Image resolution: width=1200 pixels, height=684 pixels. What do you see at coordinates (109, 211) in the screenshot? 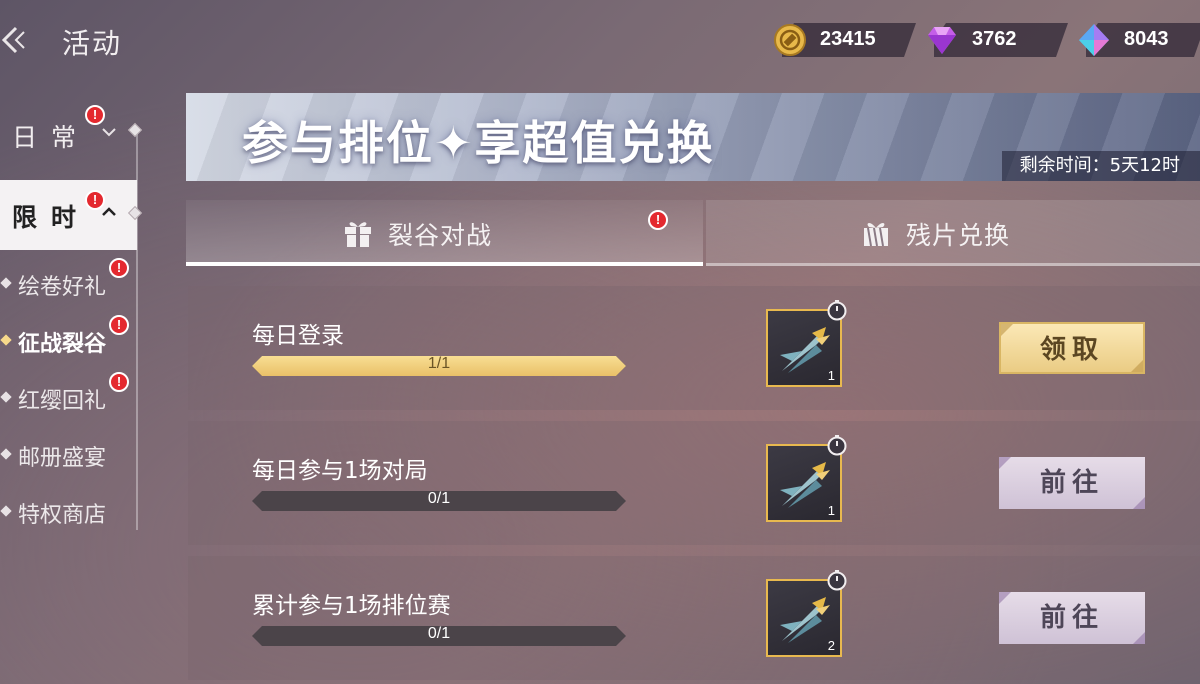
I see `chevron-up-icon` at bounding box center [109, 211].